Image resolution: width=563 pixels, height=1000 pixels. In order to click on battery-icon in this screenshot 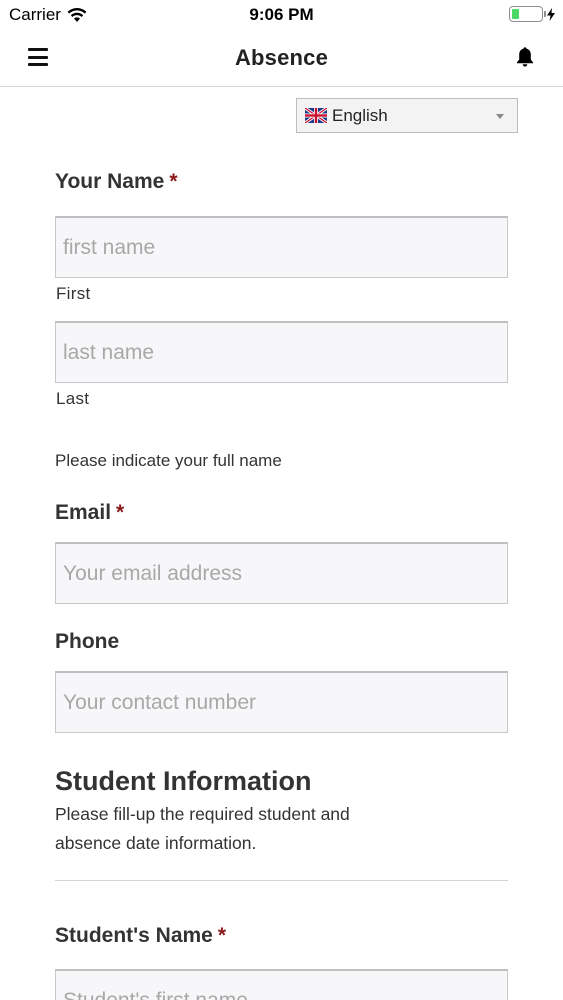, I will do `click(527, 14)`.